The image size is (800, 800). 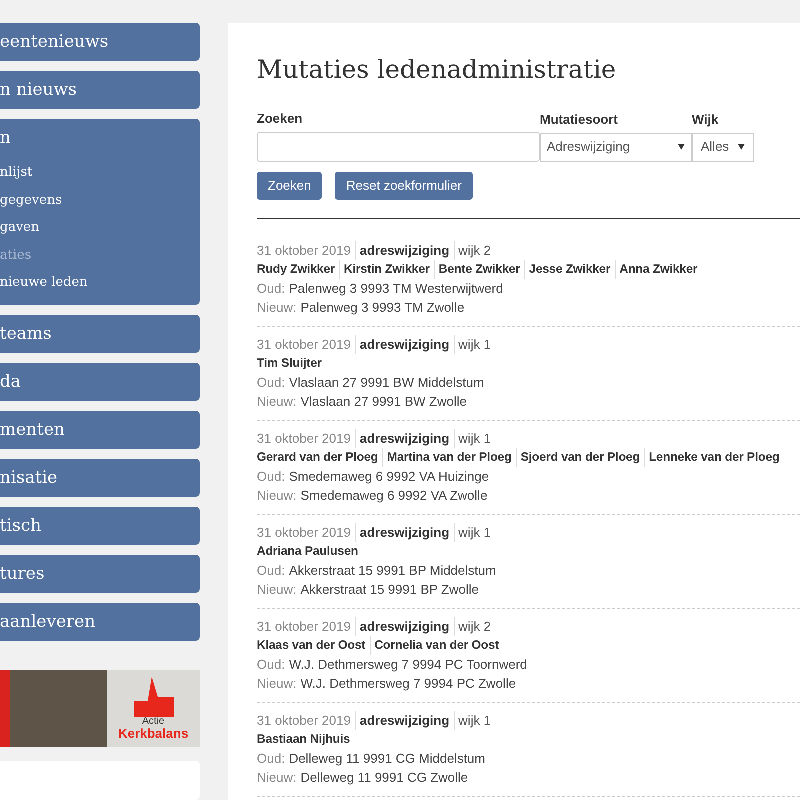 I want to click on member-name: Lenneke van der Ploeg, so click(x=714, y=457).